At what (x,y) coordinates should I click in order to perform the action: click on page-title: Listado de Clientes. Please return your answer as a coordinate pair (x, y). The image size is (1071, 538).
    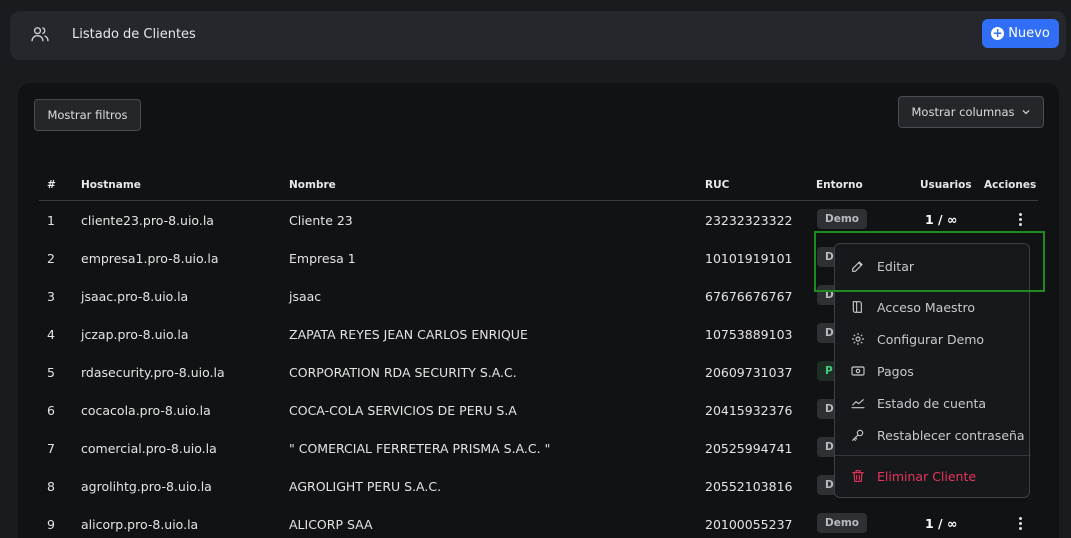
    Looking at the image, I should click on (134, 34).